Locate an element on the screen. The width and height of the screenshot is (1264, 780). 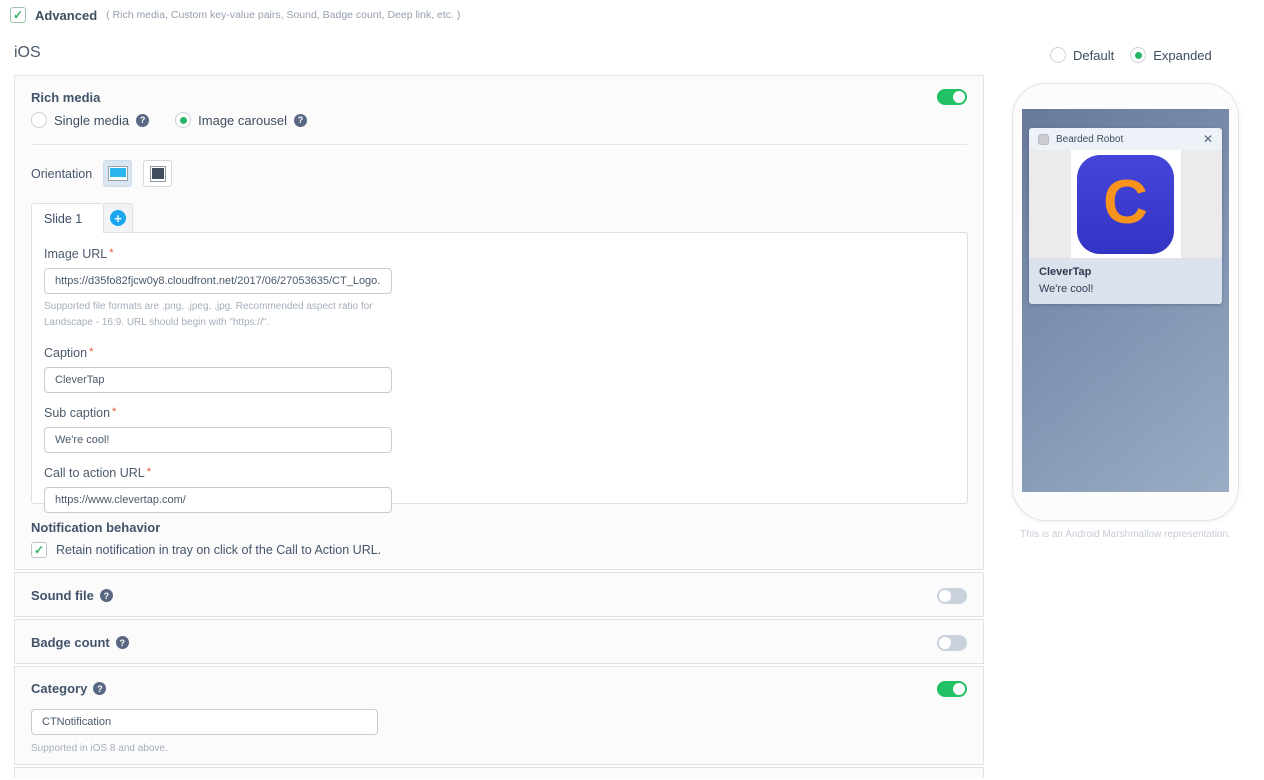
badge-count-title-text: Badge count is located at coordinates (70, 642).